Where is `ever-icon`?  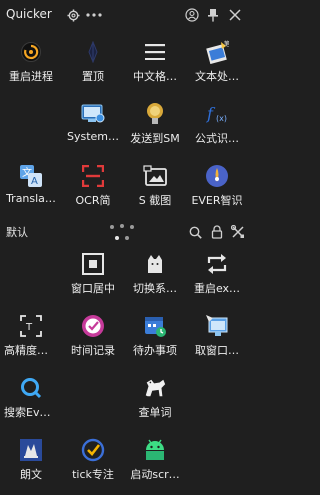 ever-icon is located at coordinates (217, 176).